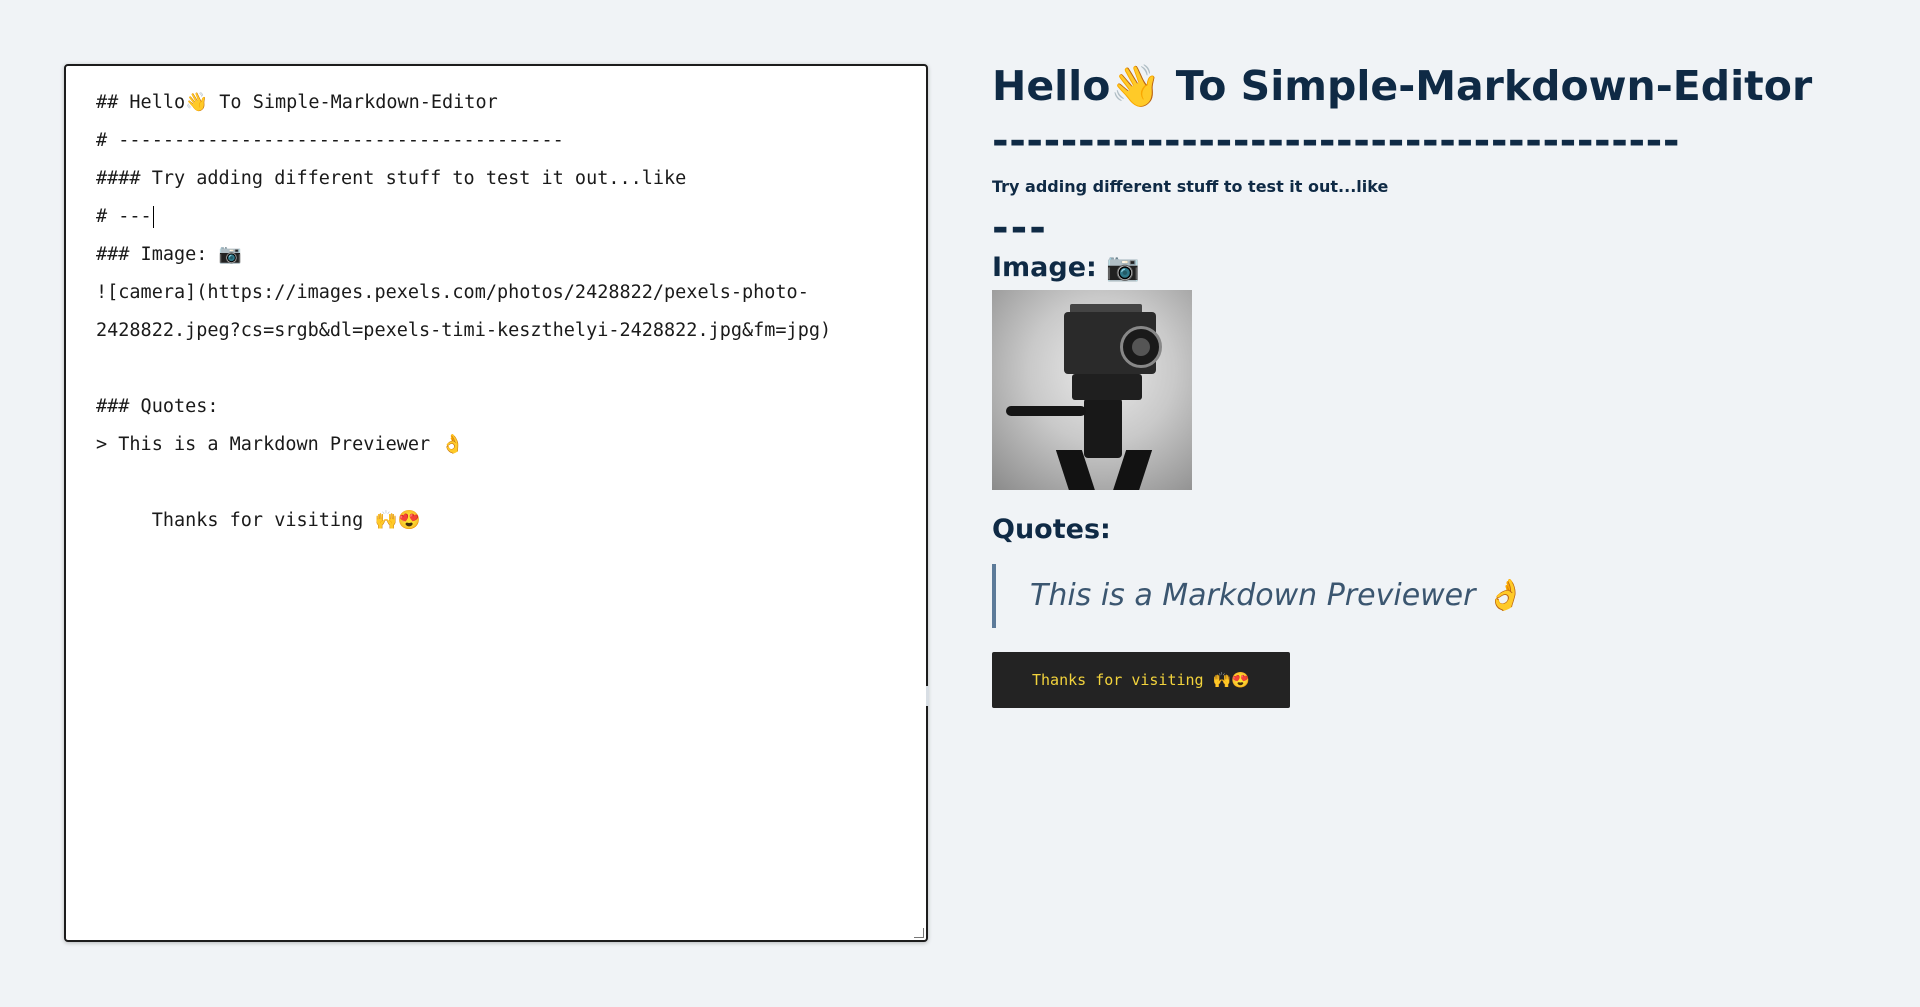  I want to click on preview-rule-heading: ----------------------------------------, so click(1336, 141).